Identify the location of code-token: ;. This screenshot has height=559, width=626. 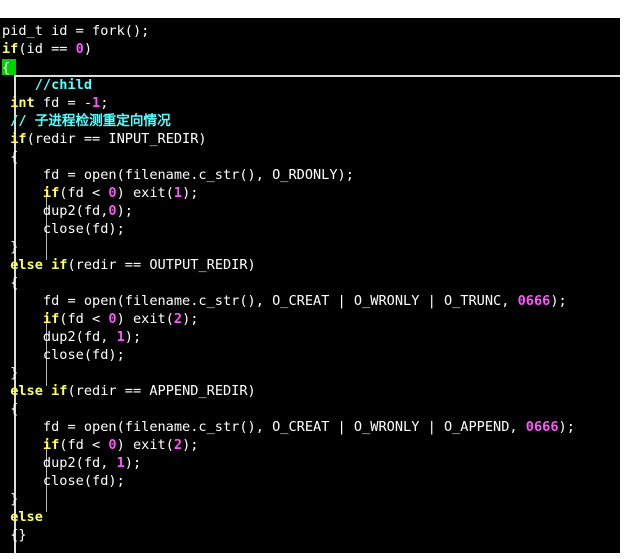
(104, 103).